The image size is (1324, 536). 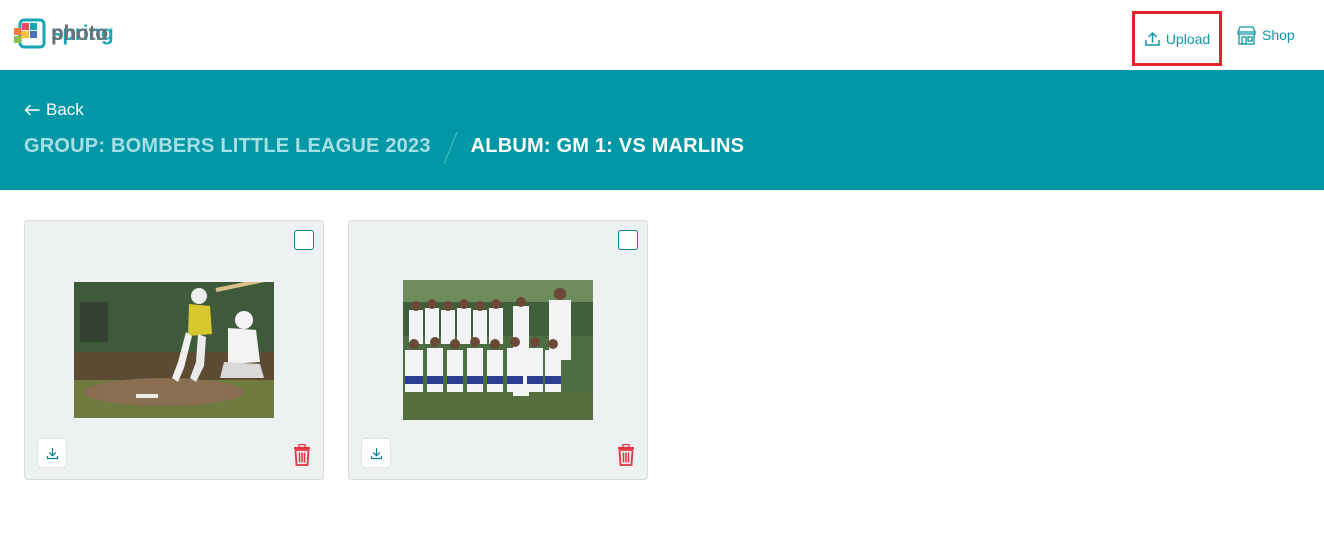 I want to click on arrow-left-icon, so click(x=32, y=110).